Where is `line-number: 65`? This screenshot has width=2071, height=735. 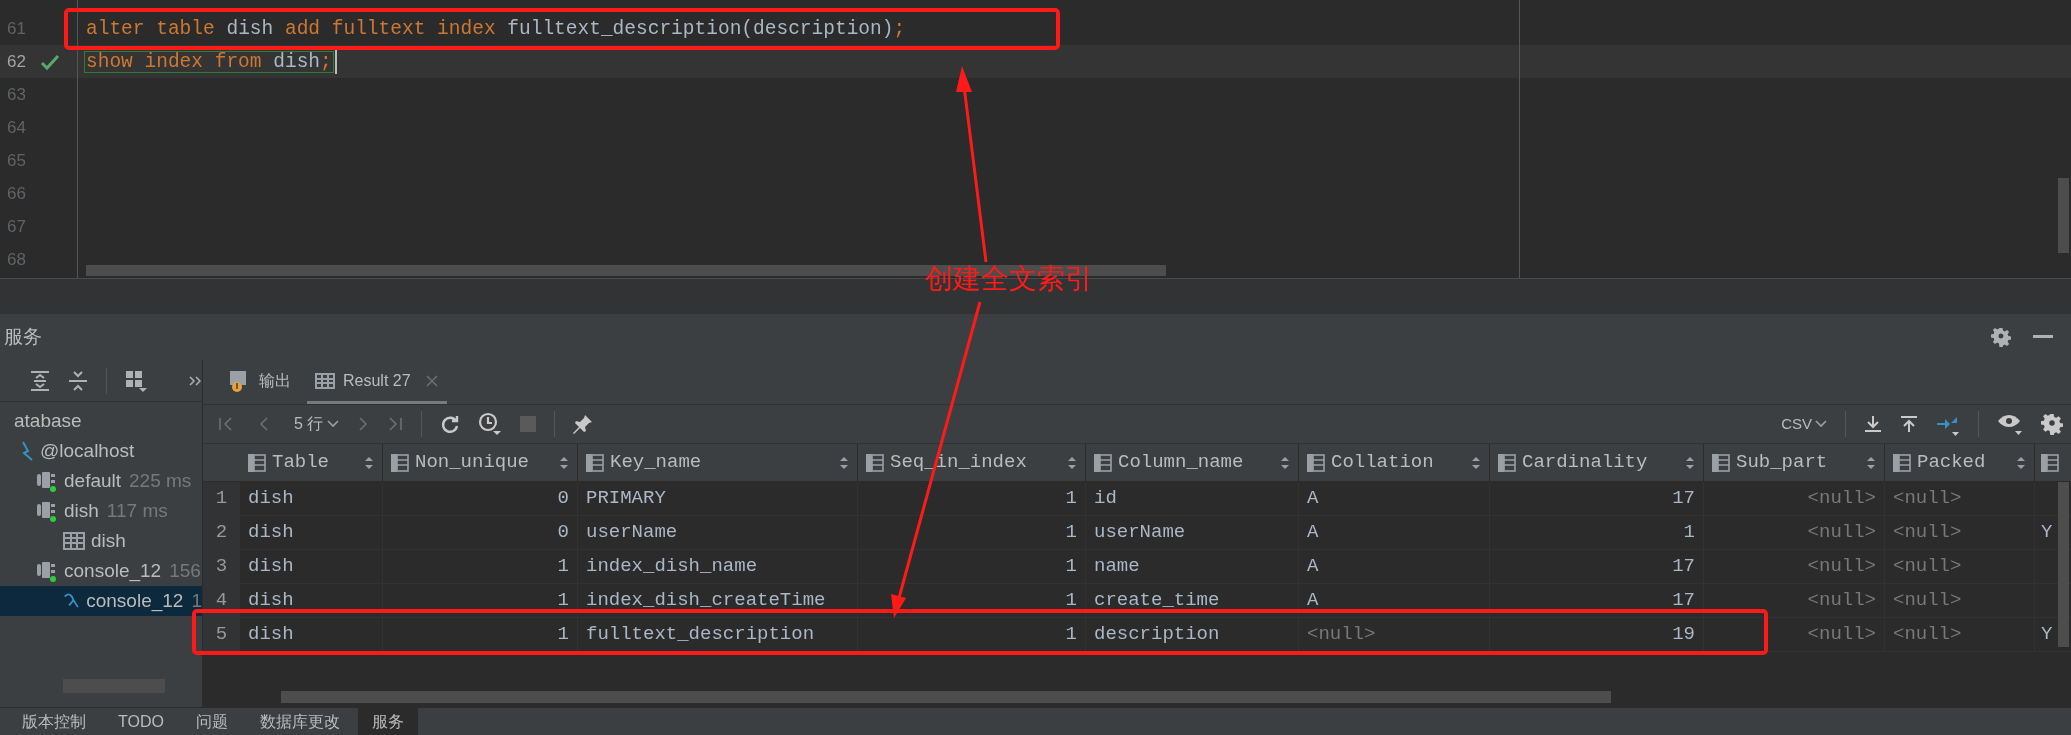
line-number: 65 is located at coordinates (16, 160).